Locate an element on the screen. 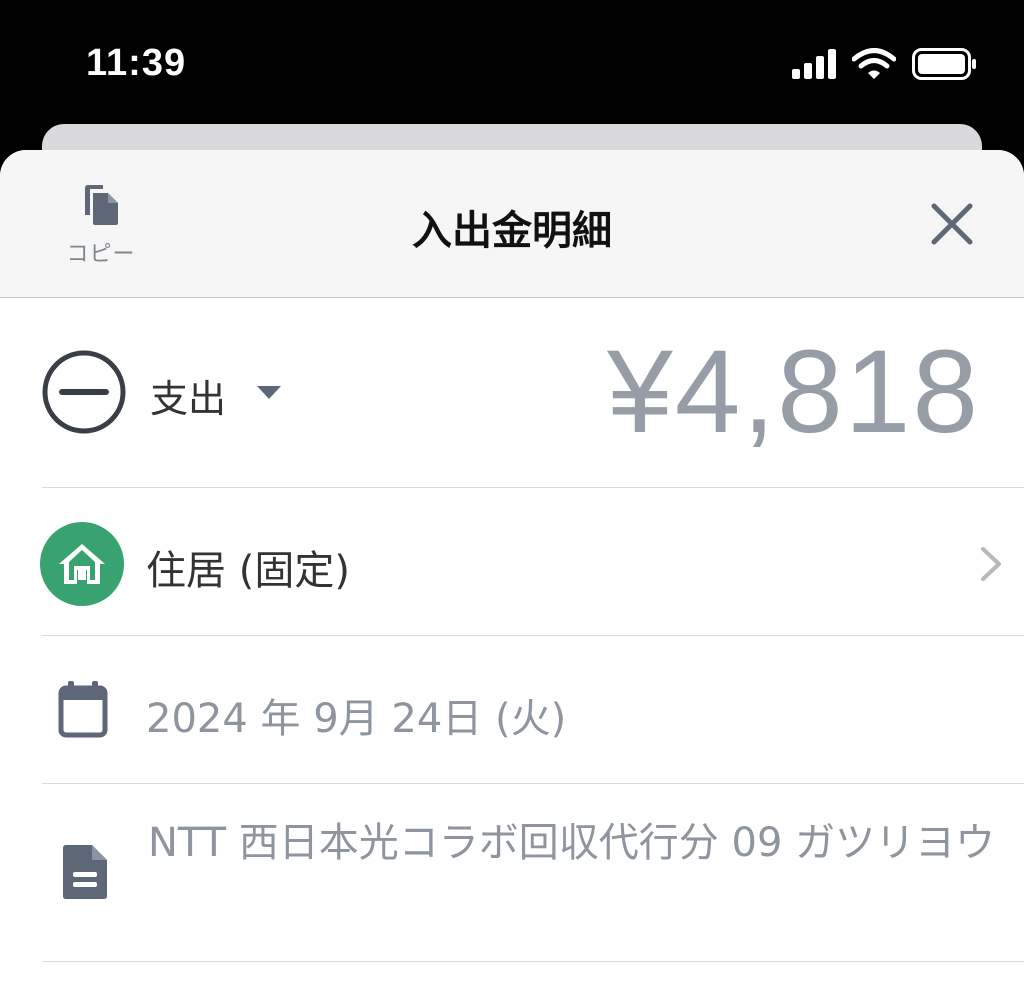 The width and height of the screenshot is (1024, 984). close-button is located at coordinates (952, 224).